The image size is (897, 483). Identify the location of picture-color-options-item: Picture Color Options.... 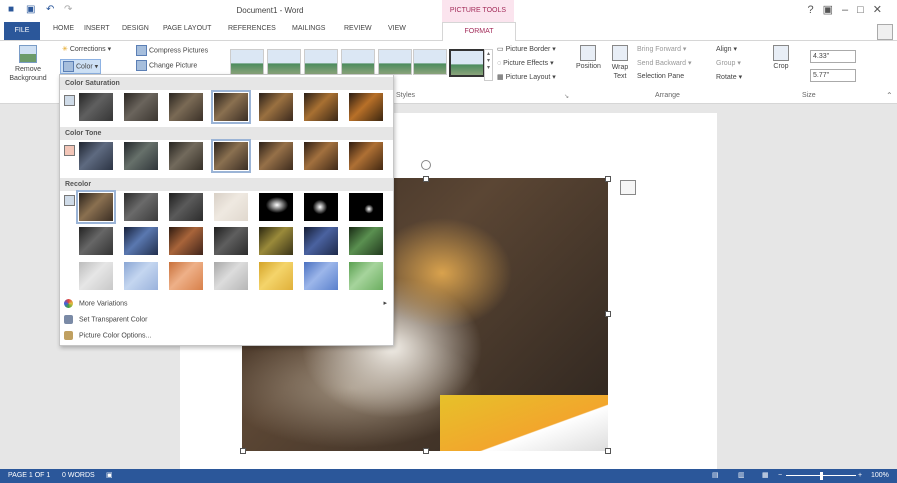
(107, 335).